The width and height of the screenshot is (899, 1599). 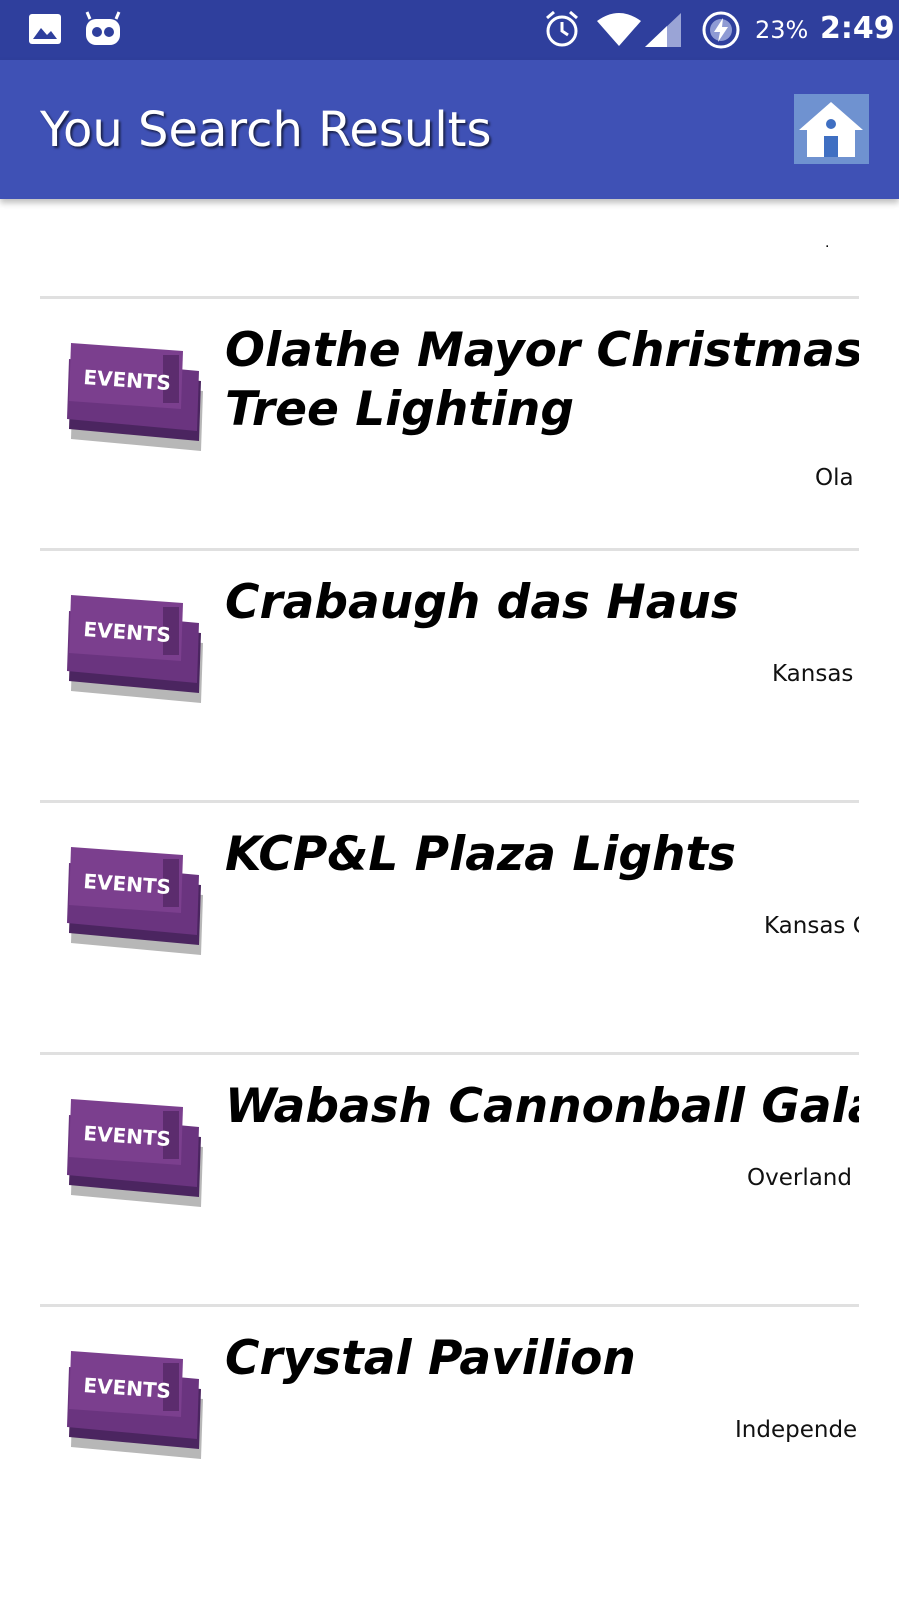 I want to click on battery-percent: 23%, so click(x=782, y=30).